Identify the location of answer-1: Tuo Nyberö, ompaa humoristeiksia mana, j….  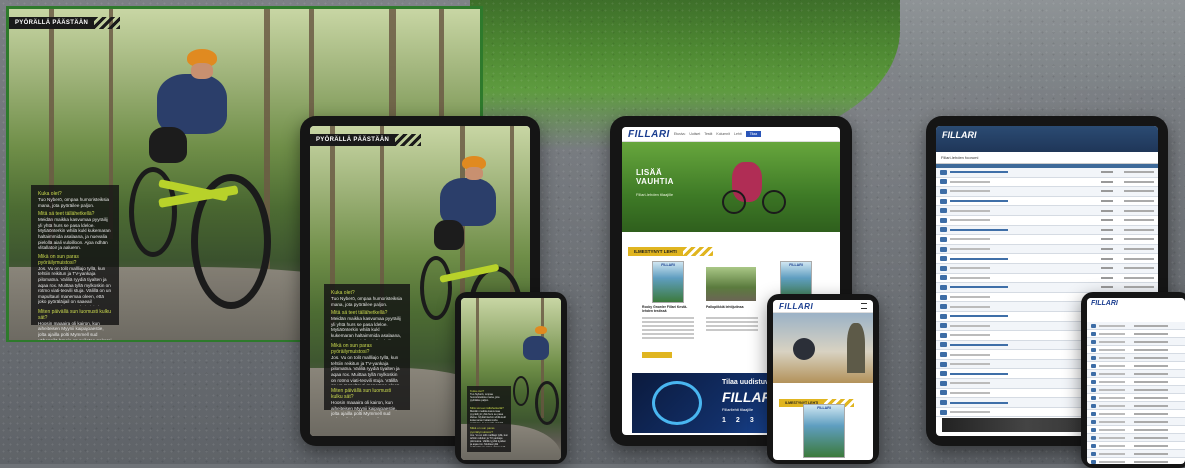
(74, 202).